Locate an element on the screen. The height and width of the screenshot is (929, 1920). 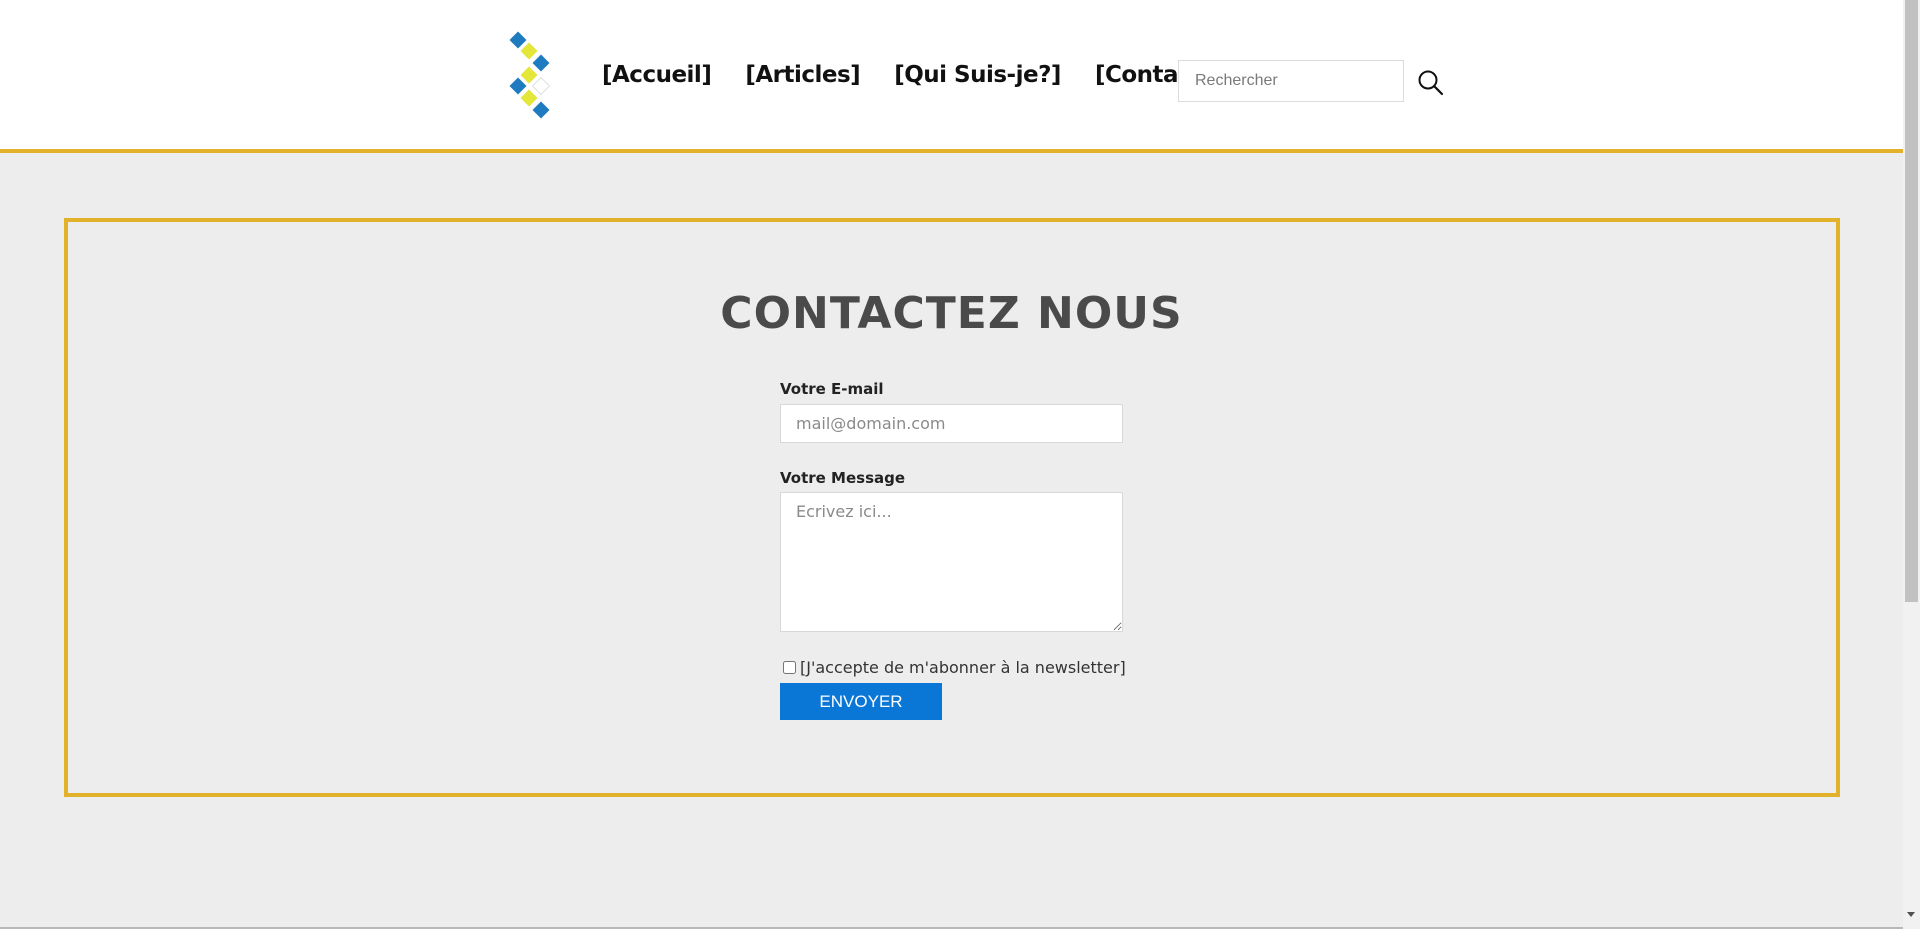
scroll-down-arrow-icon is located at coordinates (1911, 914).